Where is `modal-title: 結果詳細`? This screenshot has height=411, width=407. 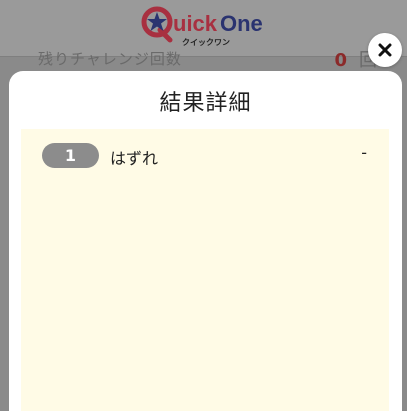
modal-title: 結果詳細 is located at coordinates (205, 103).